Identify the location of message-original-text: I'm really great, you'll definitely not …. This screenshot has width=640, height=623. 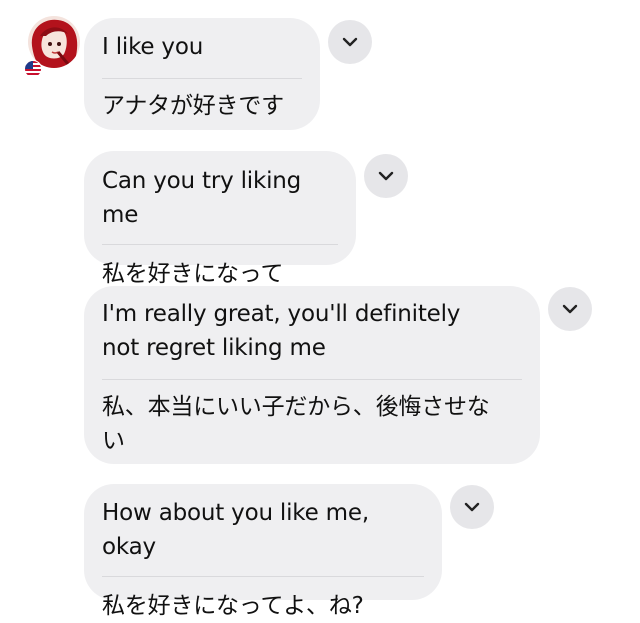
(285, 331).